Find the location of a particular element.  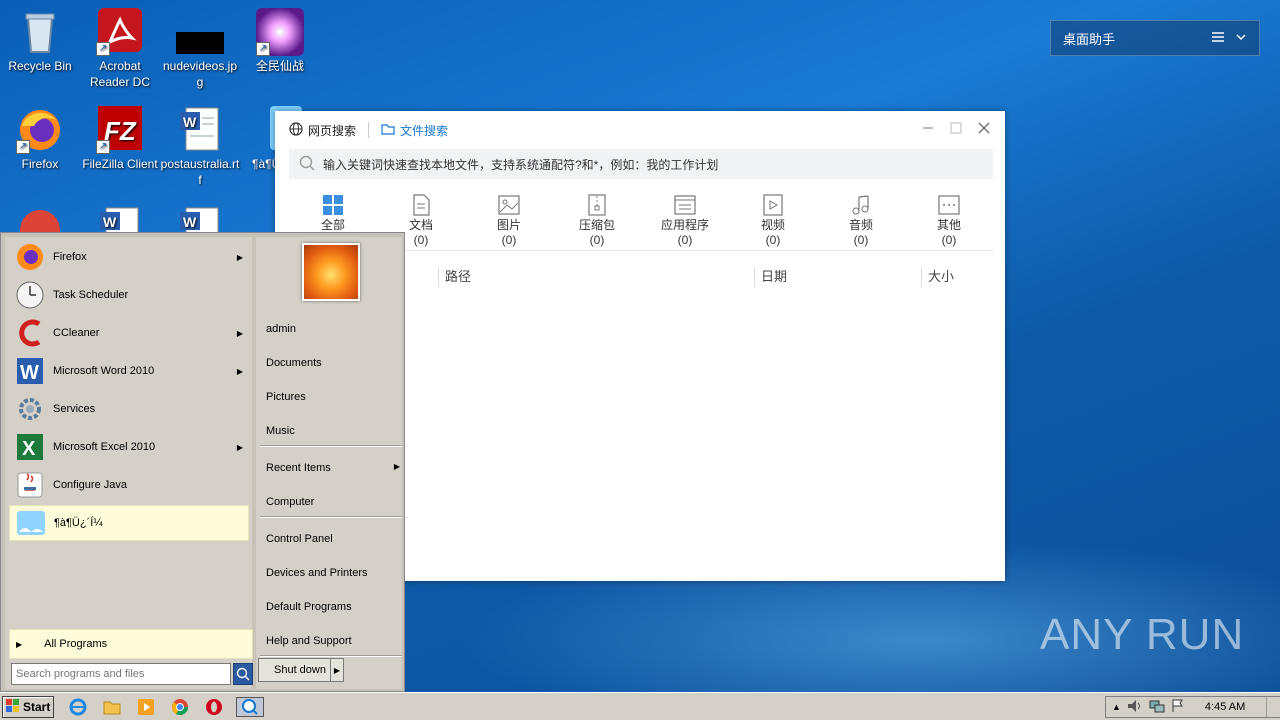

link-help-support: Help and Support is located at coordinates (309, 641).